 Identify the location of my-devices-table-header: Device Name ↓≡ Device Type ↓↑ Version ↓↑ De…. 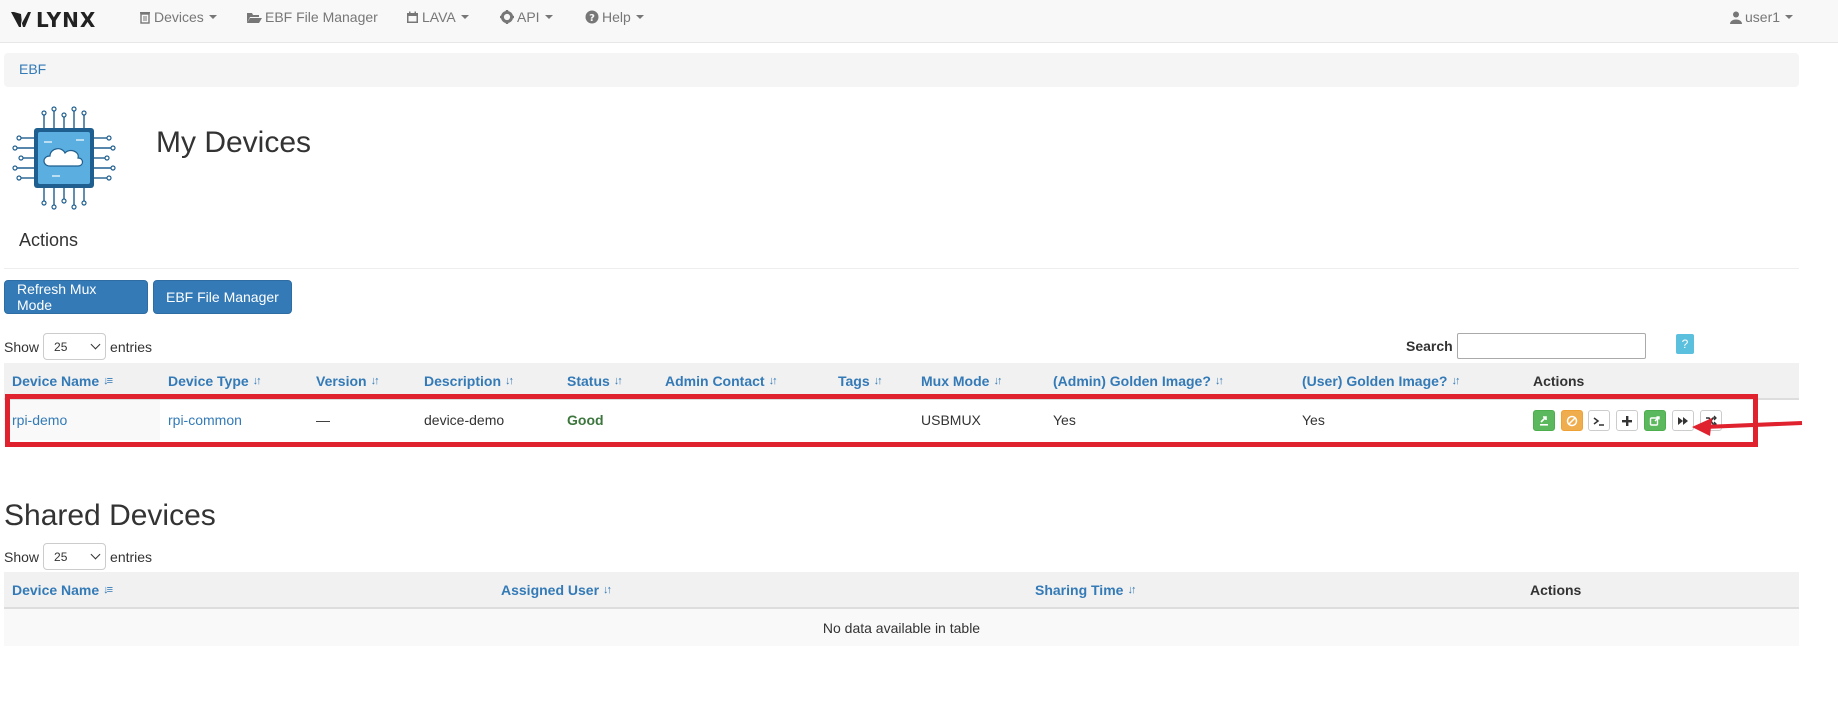
(901, 381).